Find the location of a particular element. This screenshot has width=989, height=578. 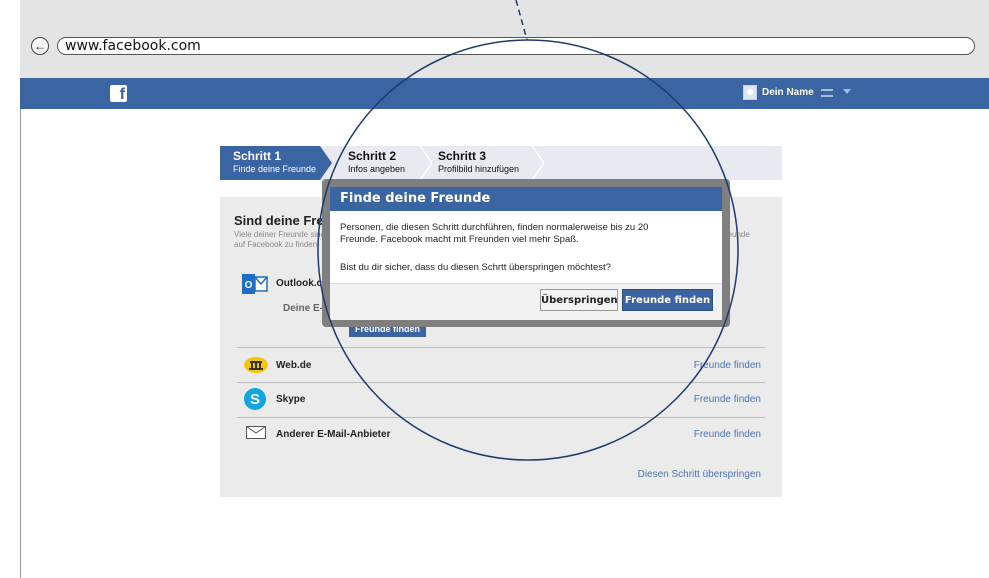

step-2: Schritt 2 Infos angeben is located at coordinates (376, 163).